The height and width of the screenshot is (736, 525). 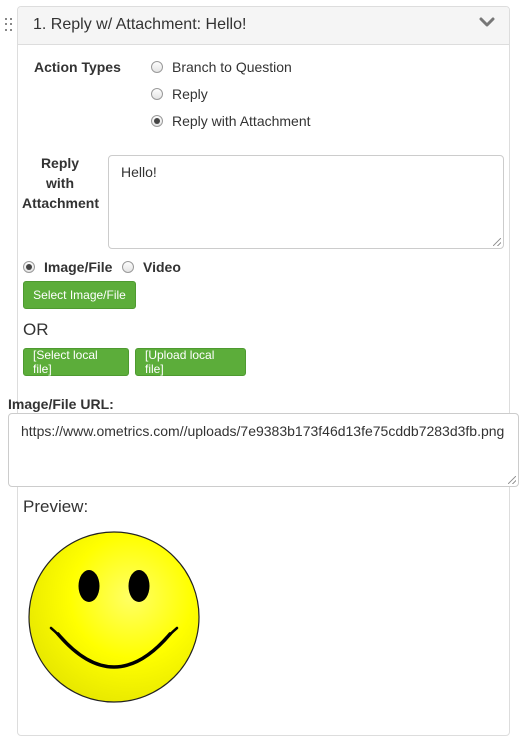 I want to click on radio-branch-to-question: Branch to Question, so click(x=221, y=67).